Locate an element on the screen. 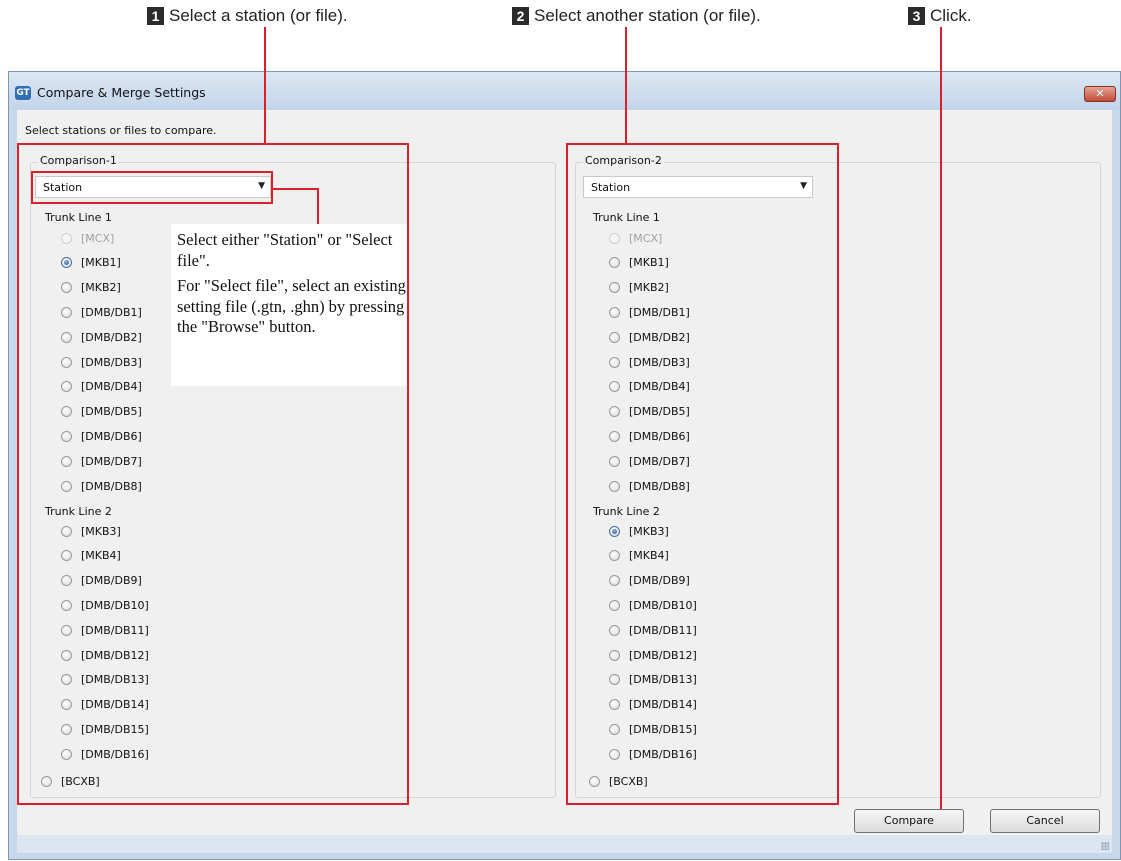  step-3-callout: 3 Click. is located at coordinates (940, 16).